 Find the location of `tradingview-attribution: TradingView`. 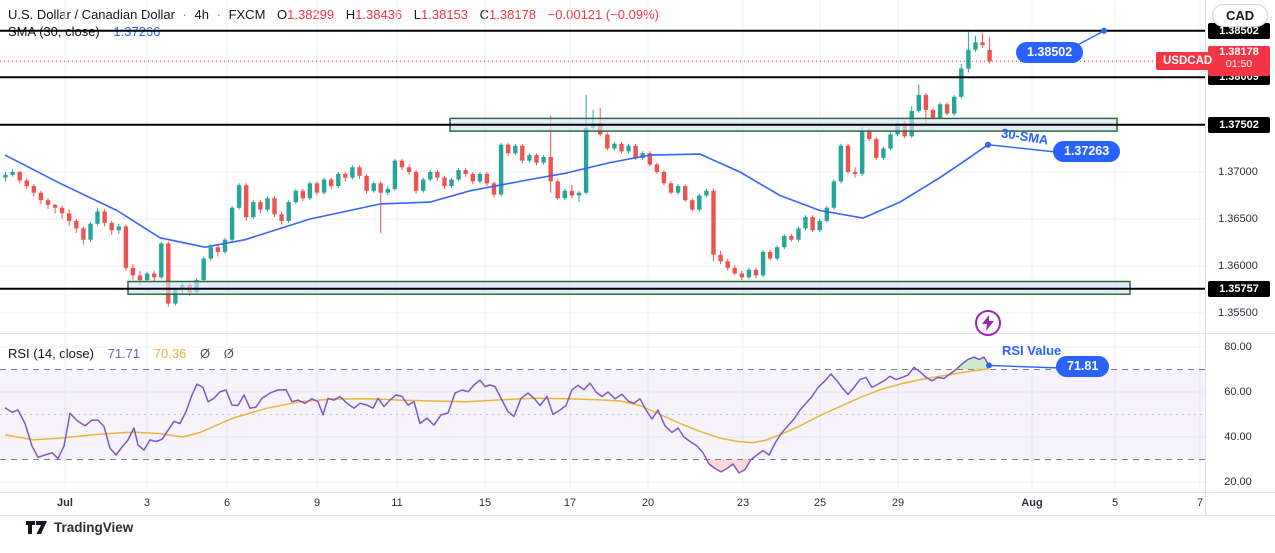

tradingview-attribution: TradingView is located at coordinates (79, 527).